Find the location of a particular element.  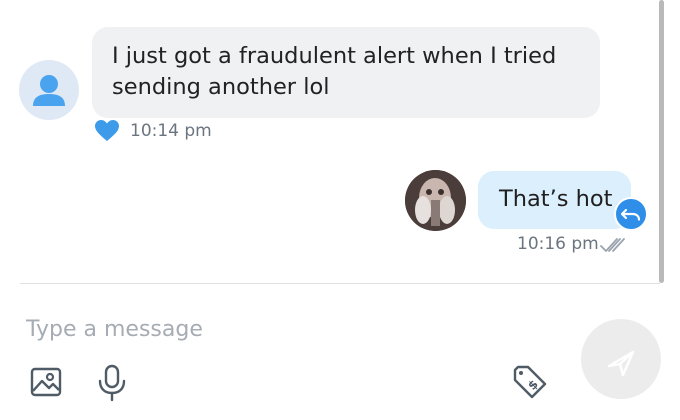

composer-divider is located at coordinates (340, 283).